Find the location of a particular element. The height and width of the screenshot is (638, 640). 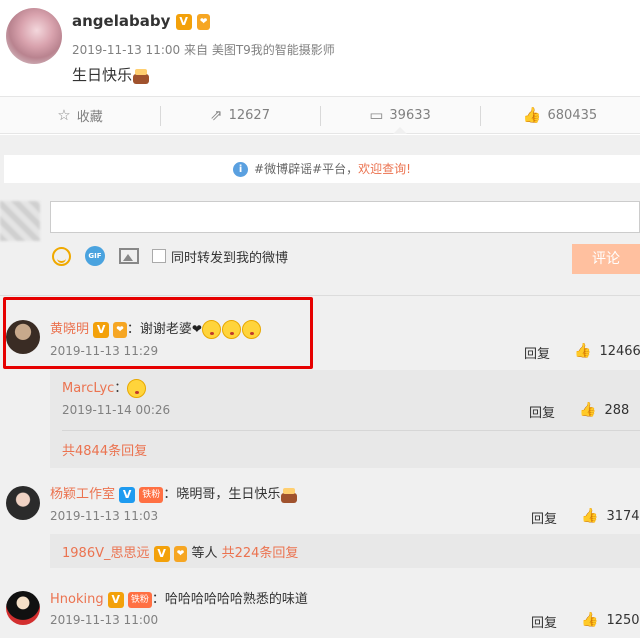

post-action-bar: ☆ 收藏 ⇗ 12627 ▭ 39633 👍 680435 is located at coordinates (320, 115).